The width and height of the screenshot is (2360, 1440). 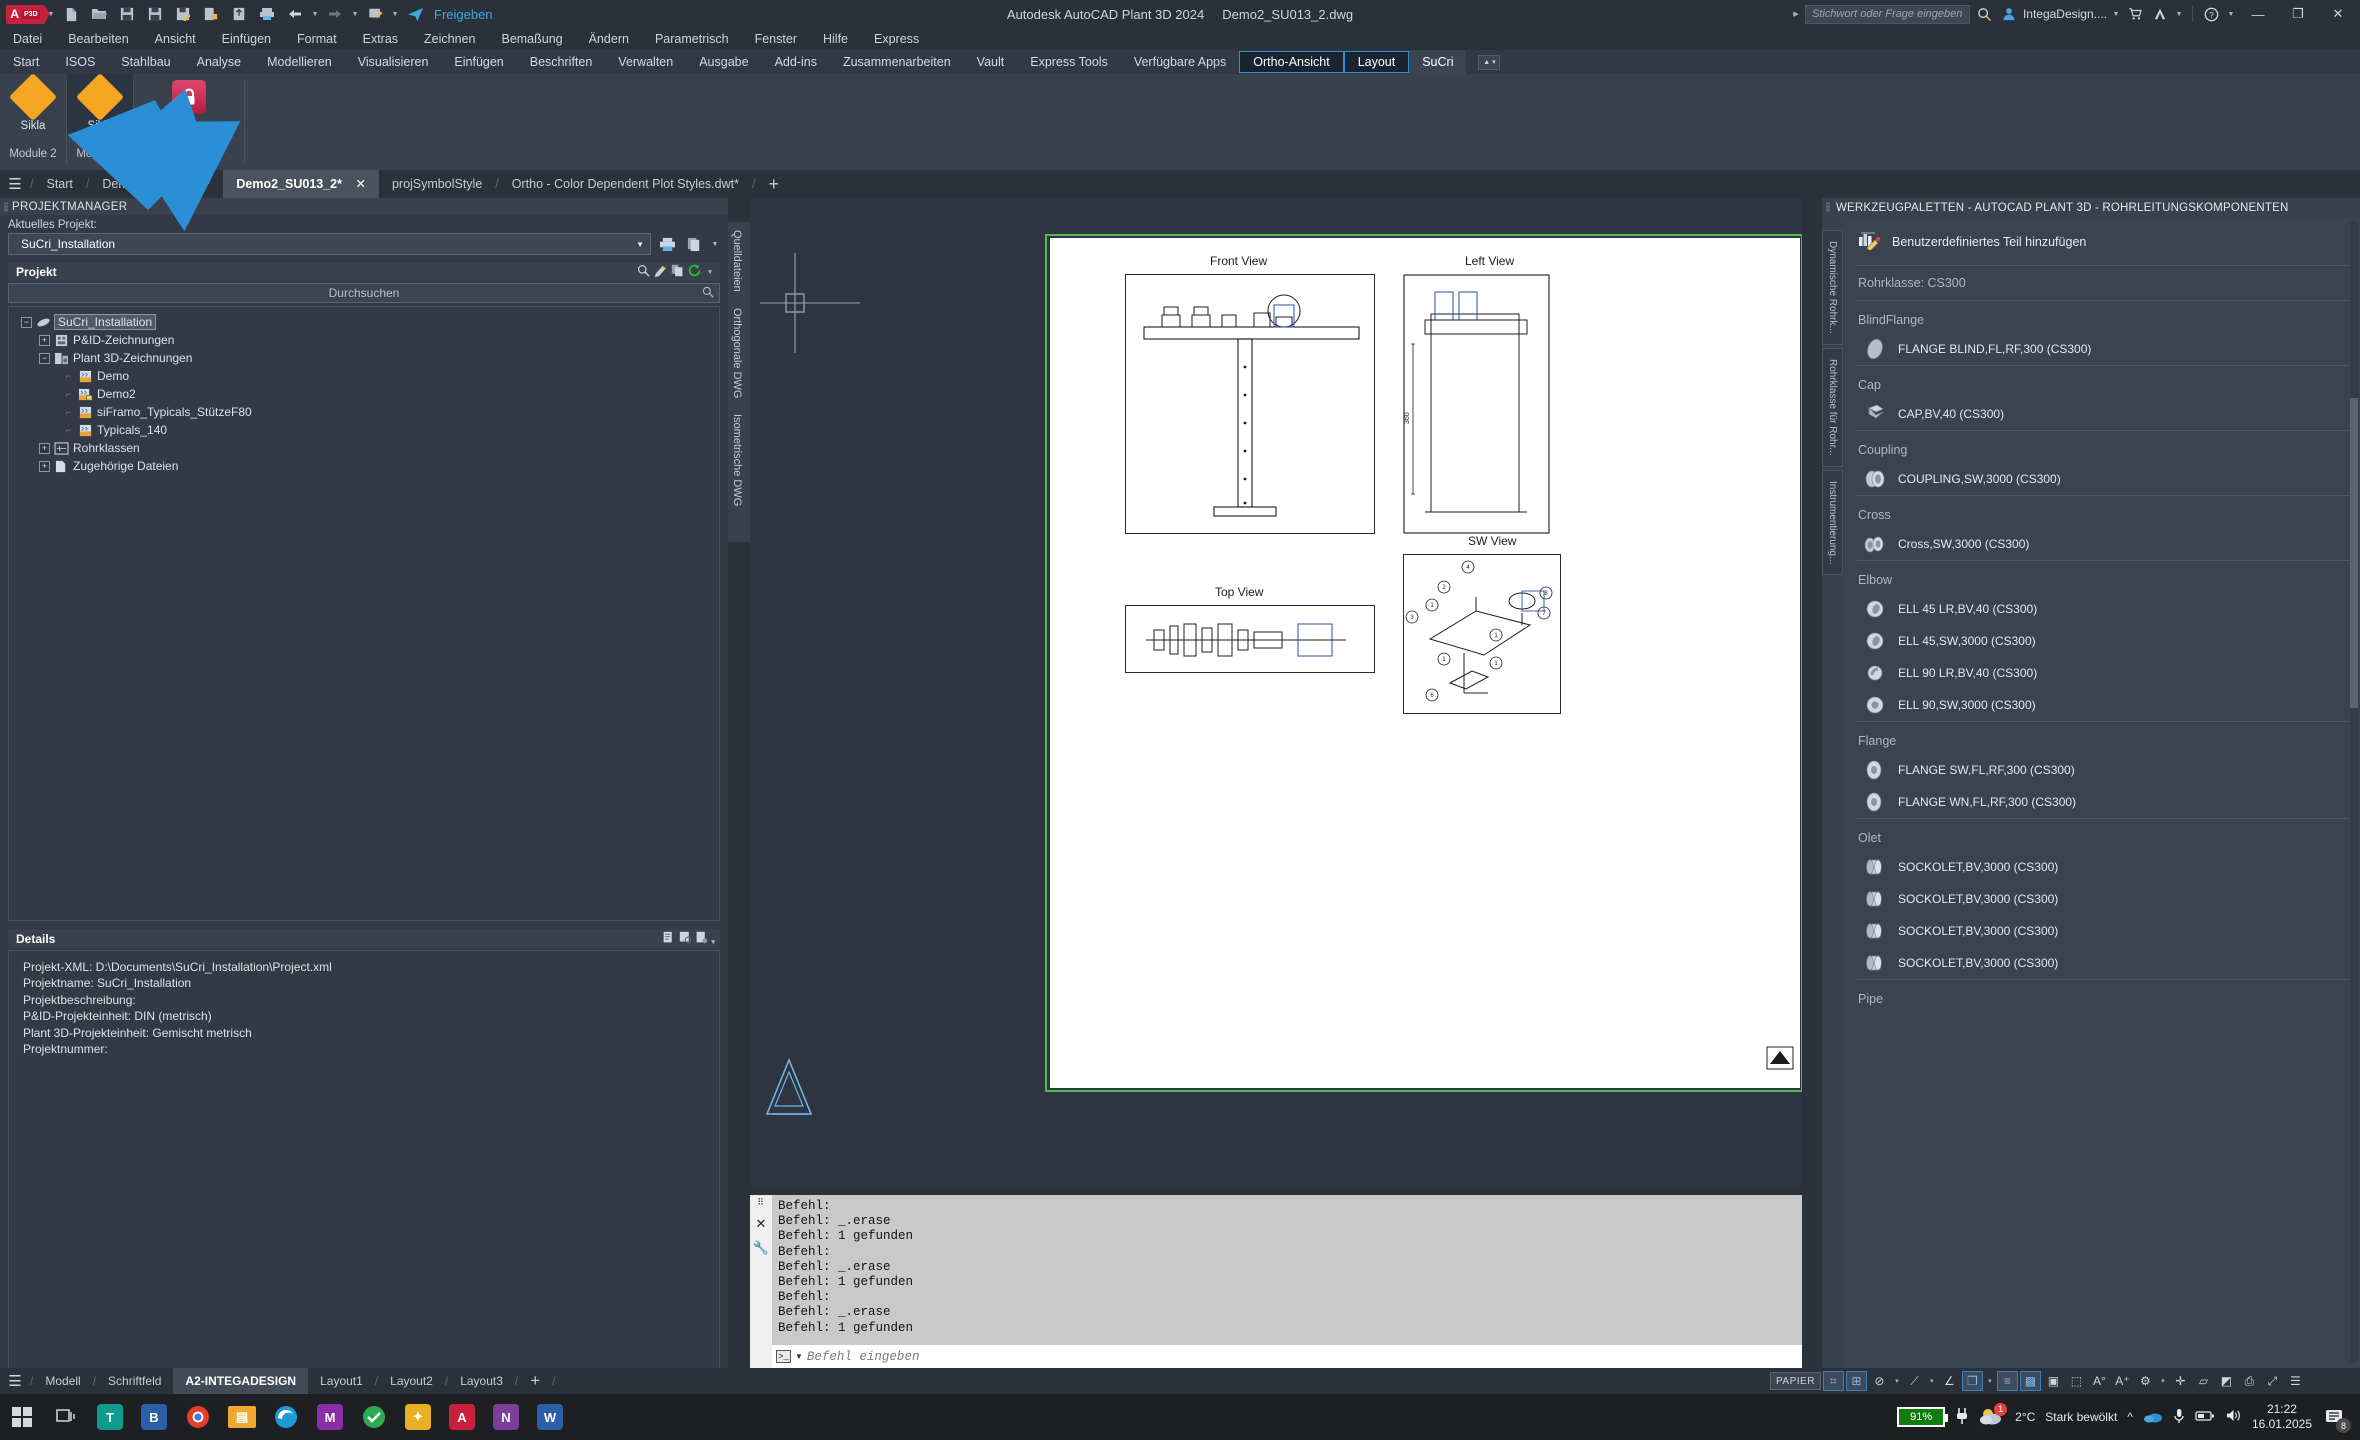 I want to click on tray-expand-icon: ^, so click(x=2130, y=1417).